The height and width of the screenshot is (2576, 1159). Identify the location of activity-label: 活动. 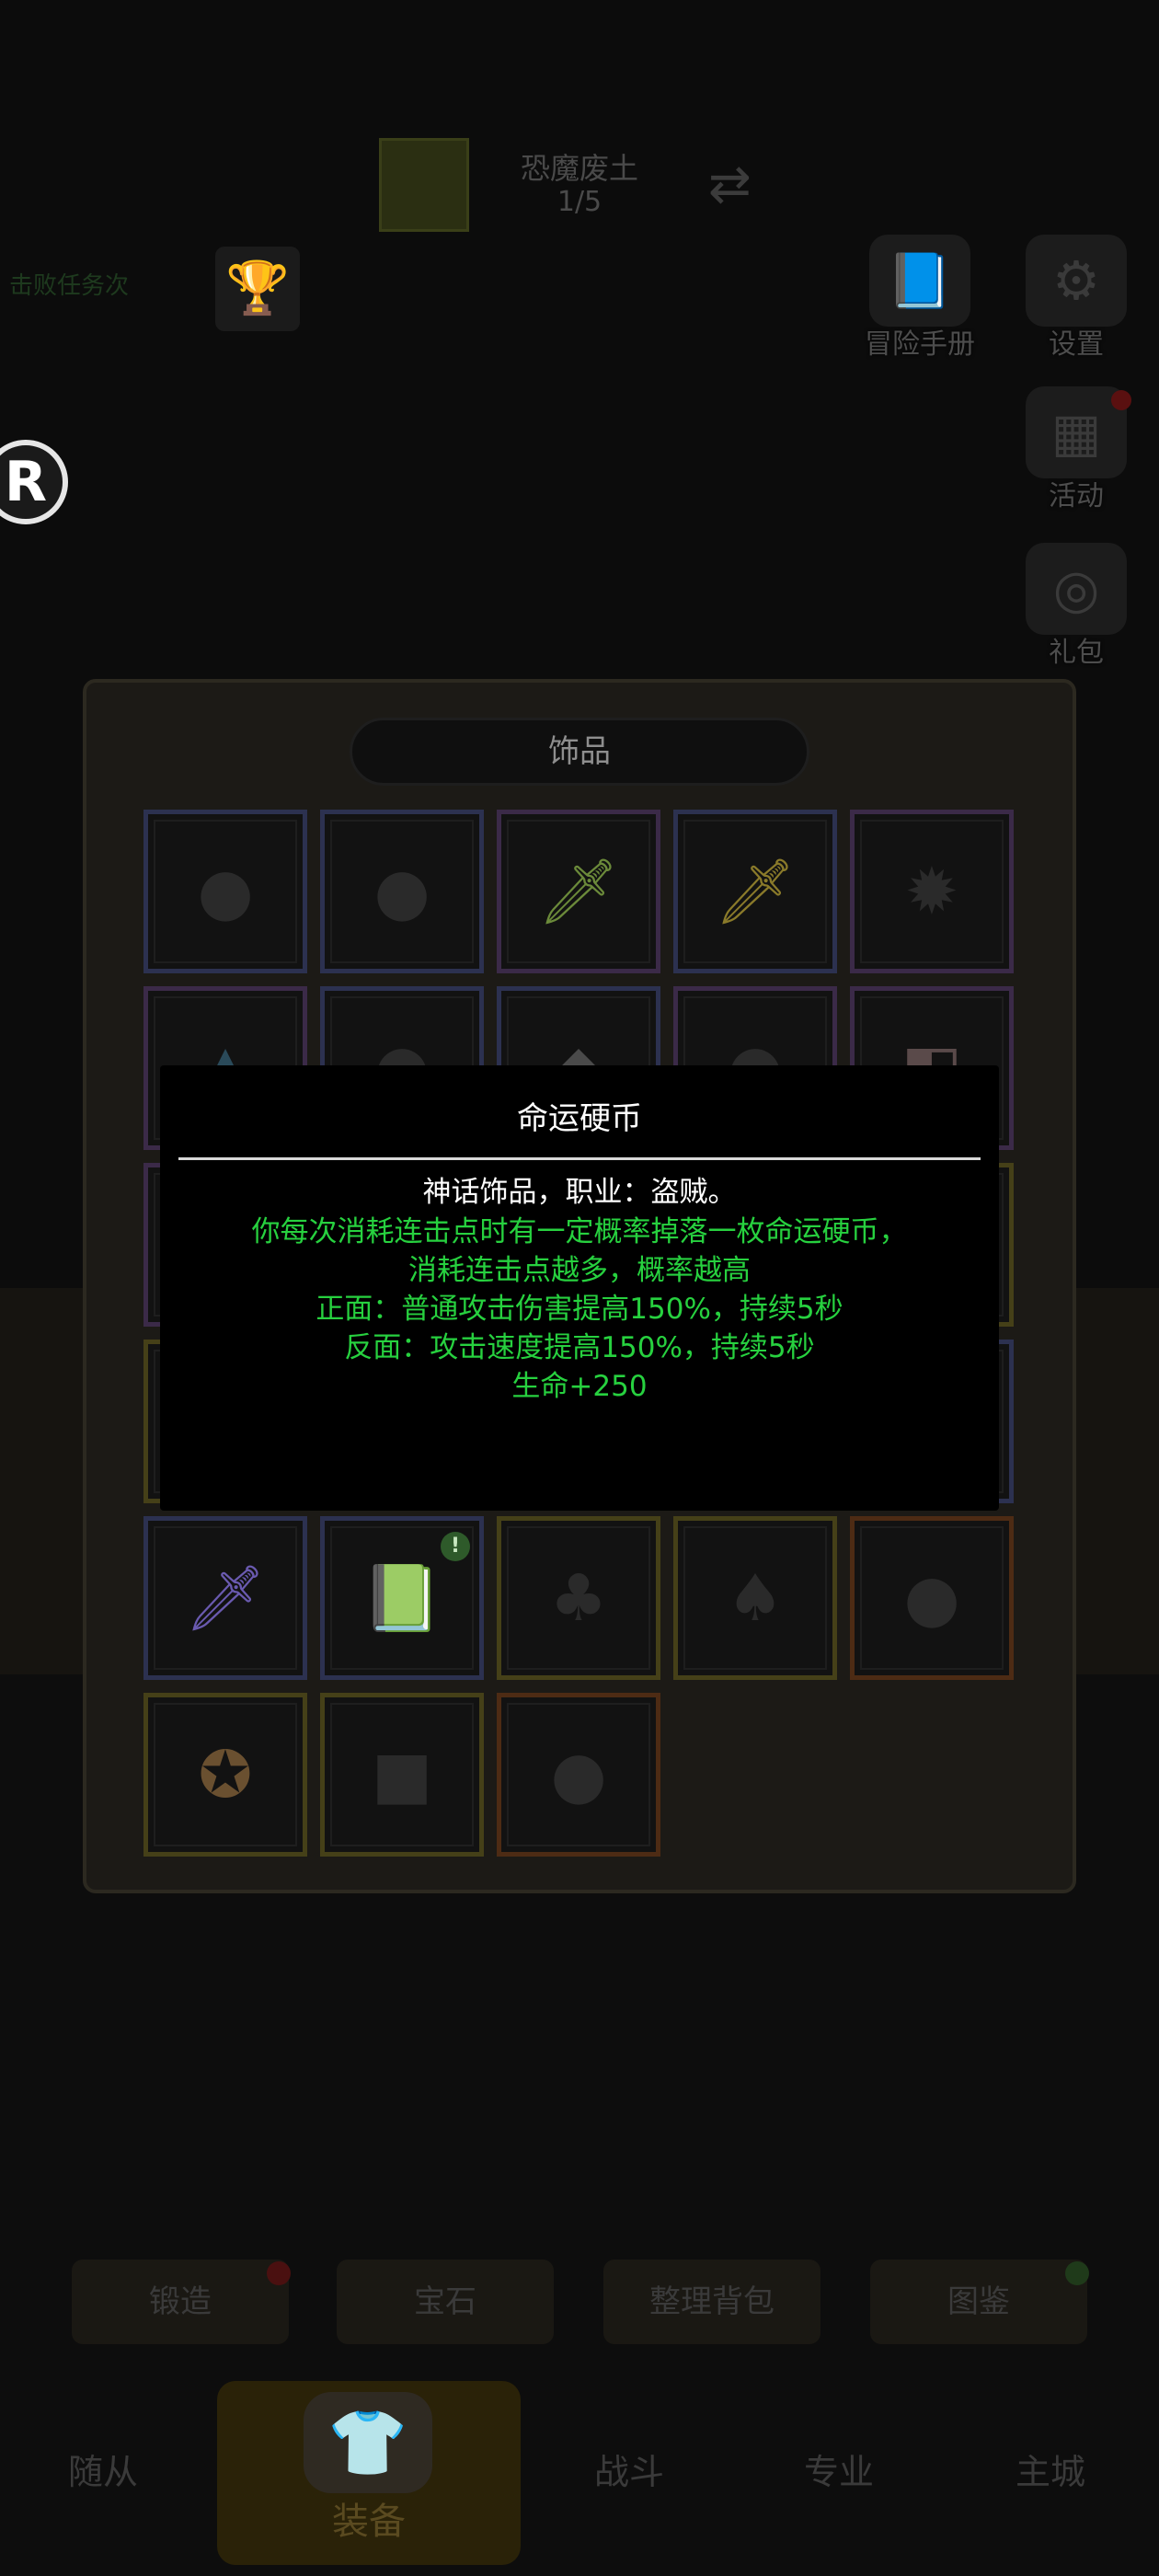
(1076, 496).